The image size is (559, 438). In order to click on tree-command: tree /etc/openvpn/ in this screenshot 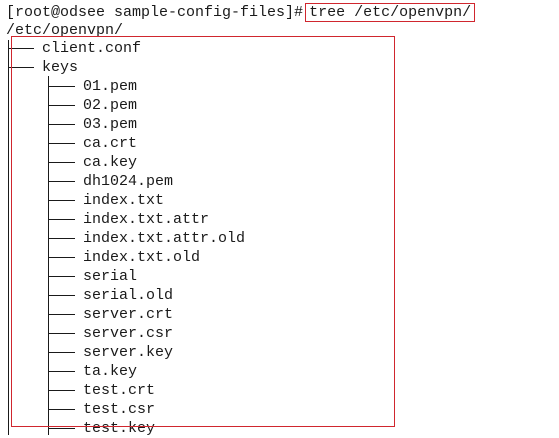, I will do `click(390, 12)`.